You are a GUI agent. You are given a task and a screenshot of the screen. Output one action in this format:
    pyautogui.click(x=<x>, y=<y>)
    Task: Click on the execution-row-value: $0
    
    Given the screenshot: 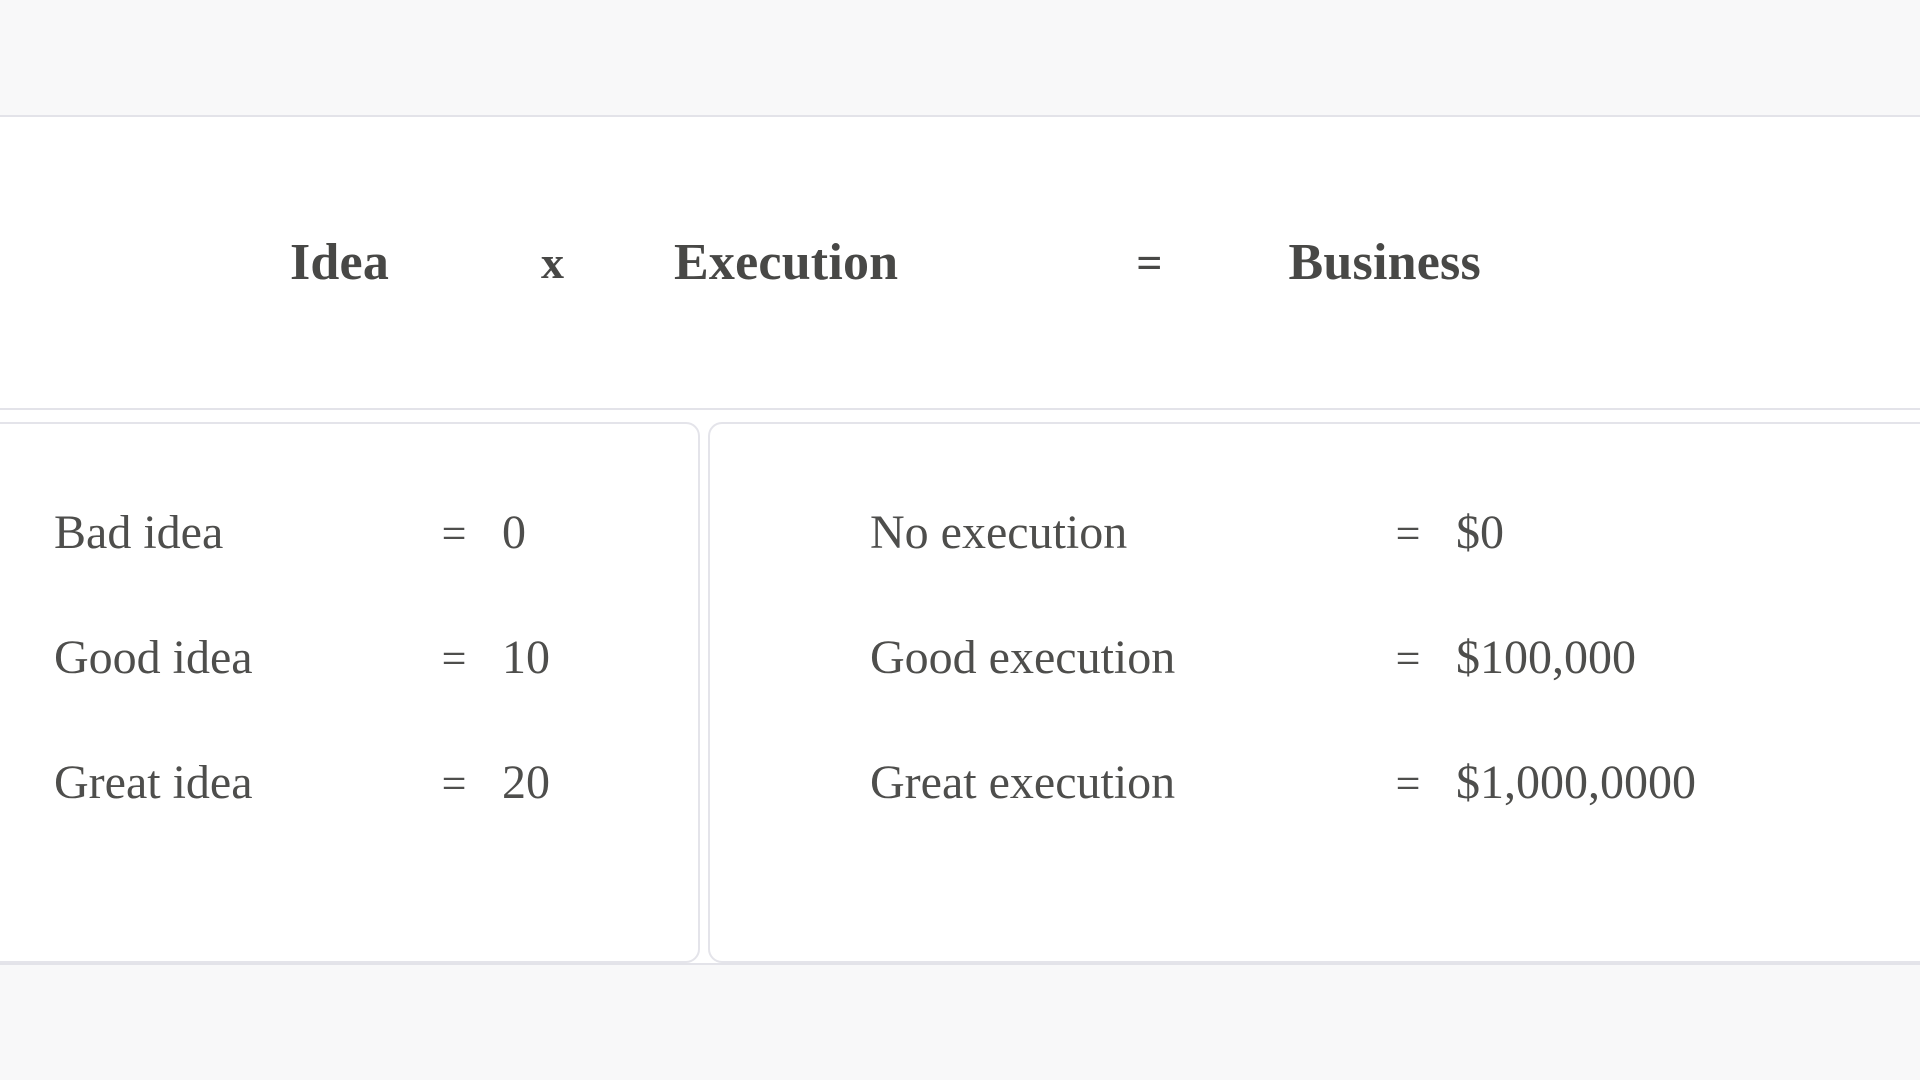 What is the action you would take?
    pyautogui.click(x=1480, y=532)
    